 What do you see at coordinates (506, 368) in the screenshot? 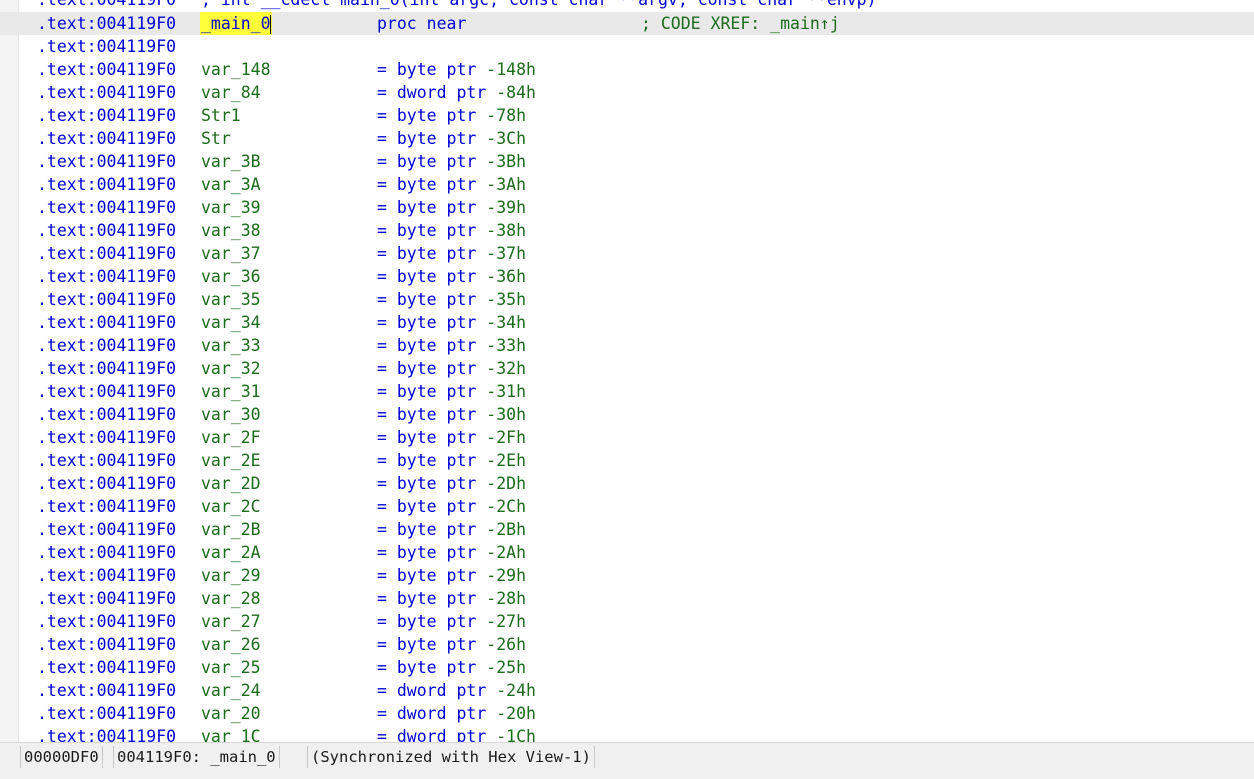
I see `variable-offset: -32h` at bounding box center [506, 368].